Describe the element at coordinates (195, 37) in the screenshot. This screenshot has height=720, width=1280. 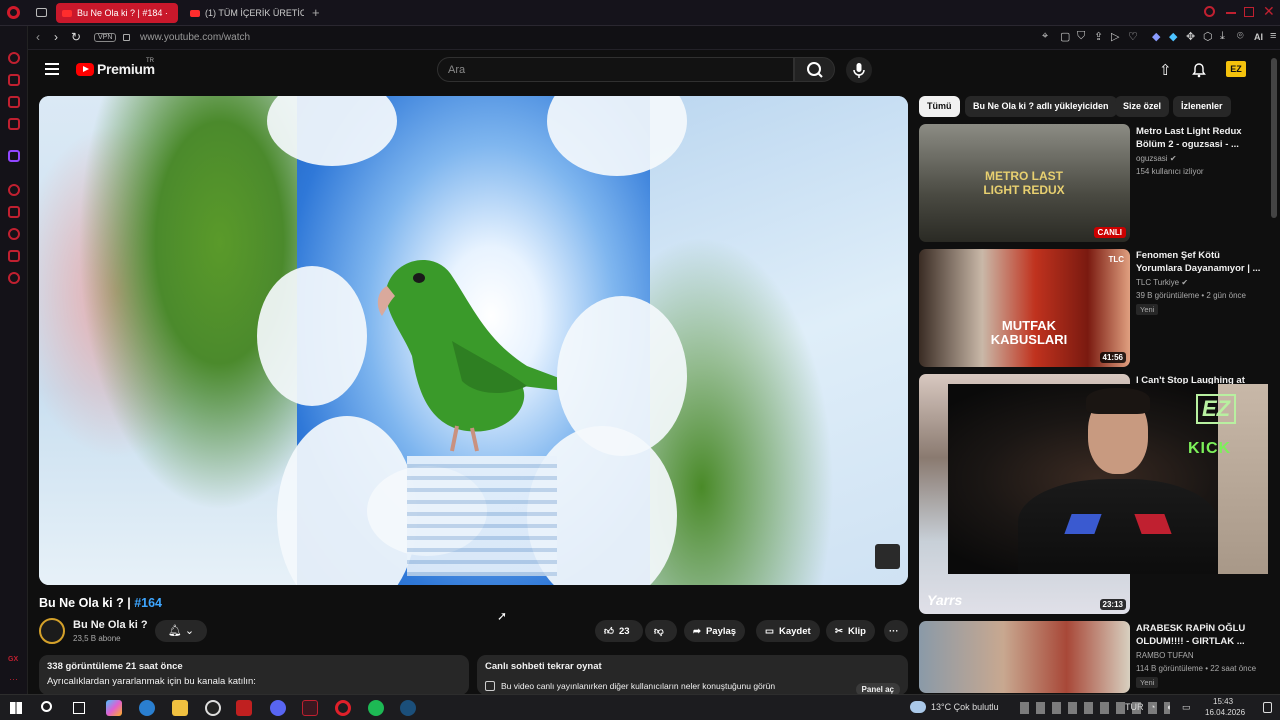
I see `url-field: www.youtube.com/watch` at that location.